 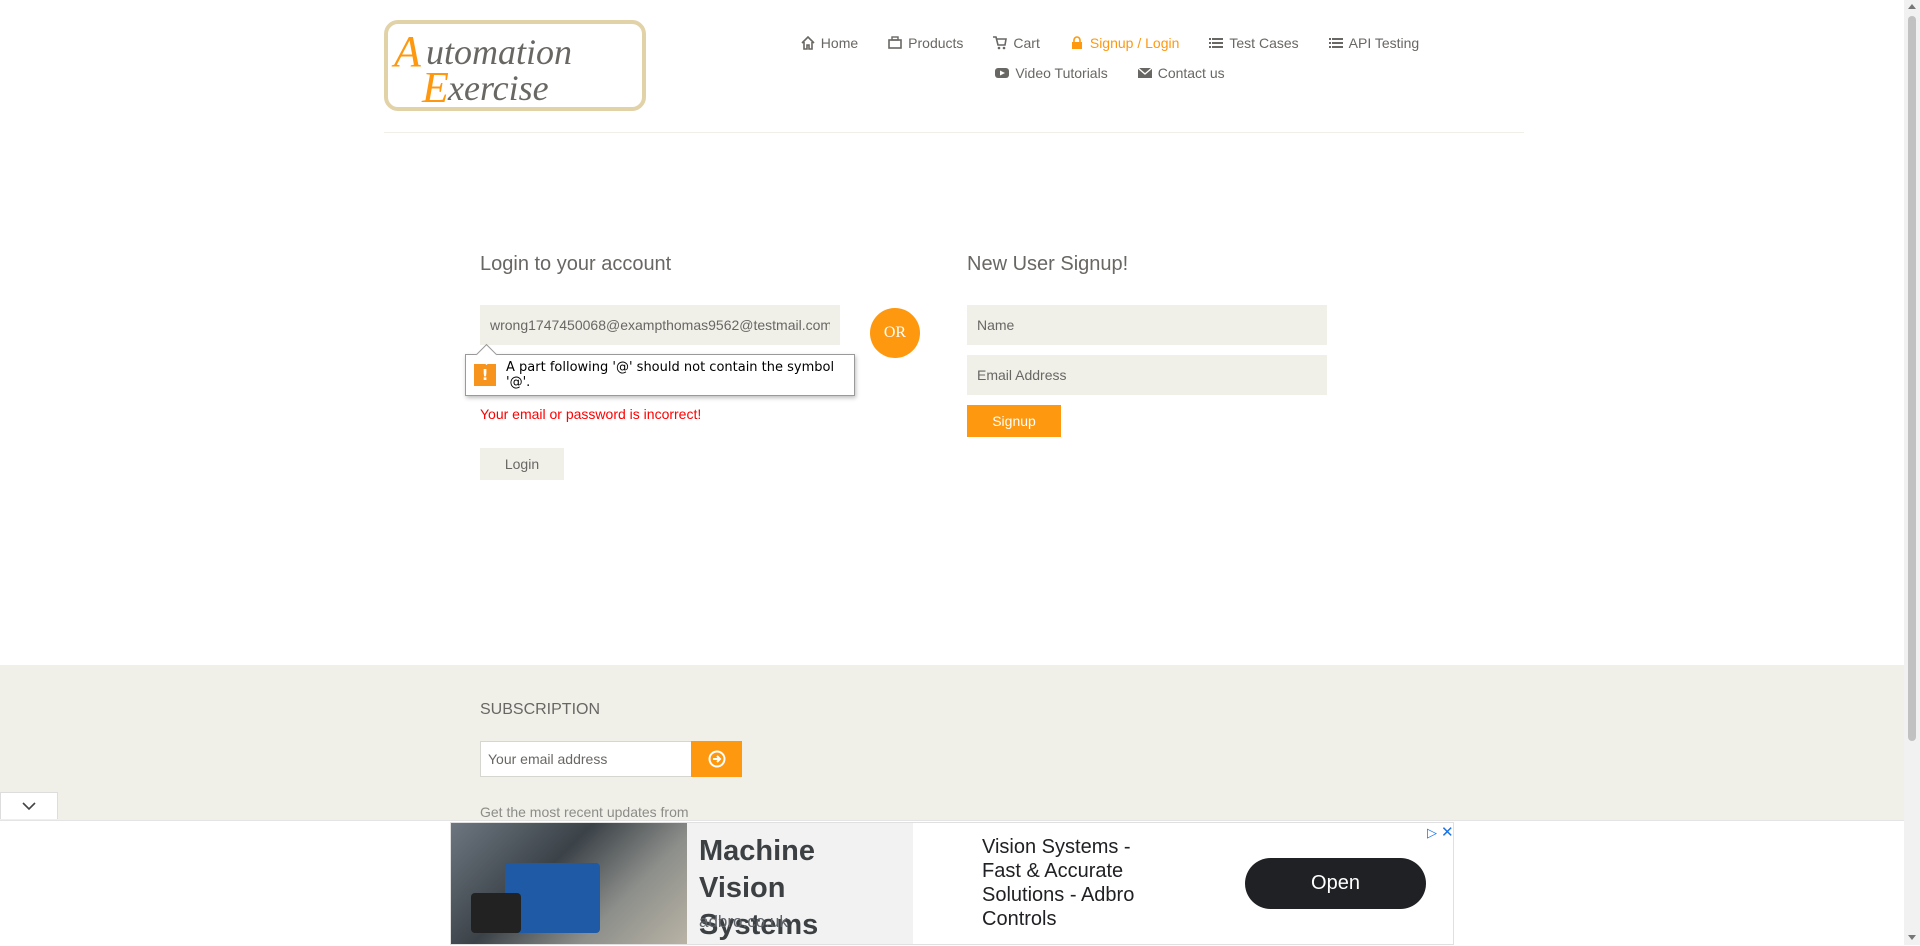 I want to click on ad-headline-box: Machine Vision Systems adbro.co.uk, so click(x=800, y=883).